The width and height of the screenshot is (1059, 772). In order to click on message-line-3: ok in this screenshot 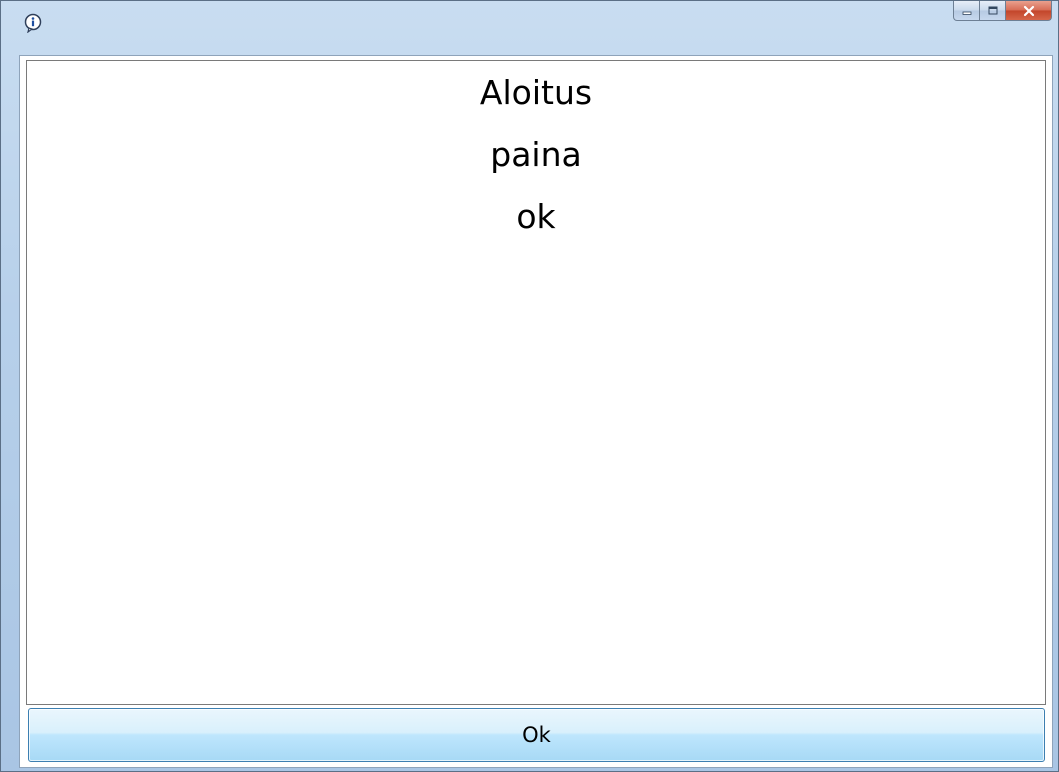, I will do `click(536, 216)`.